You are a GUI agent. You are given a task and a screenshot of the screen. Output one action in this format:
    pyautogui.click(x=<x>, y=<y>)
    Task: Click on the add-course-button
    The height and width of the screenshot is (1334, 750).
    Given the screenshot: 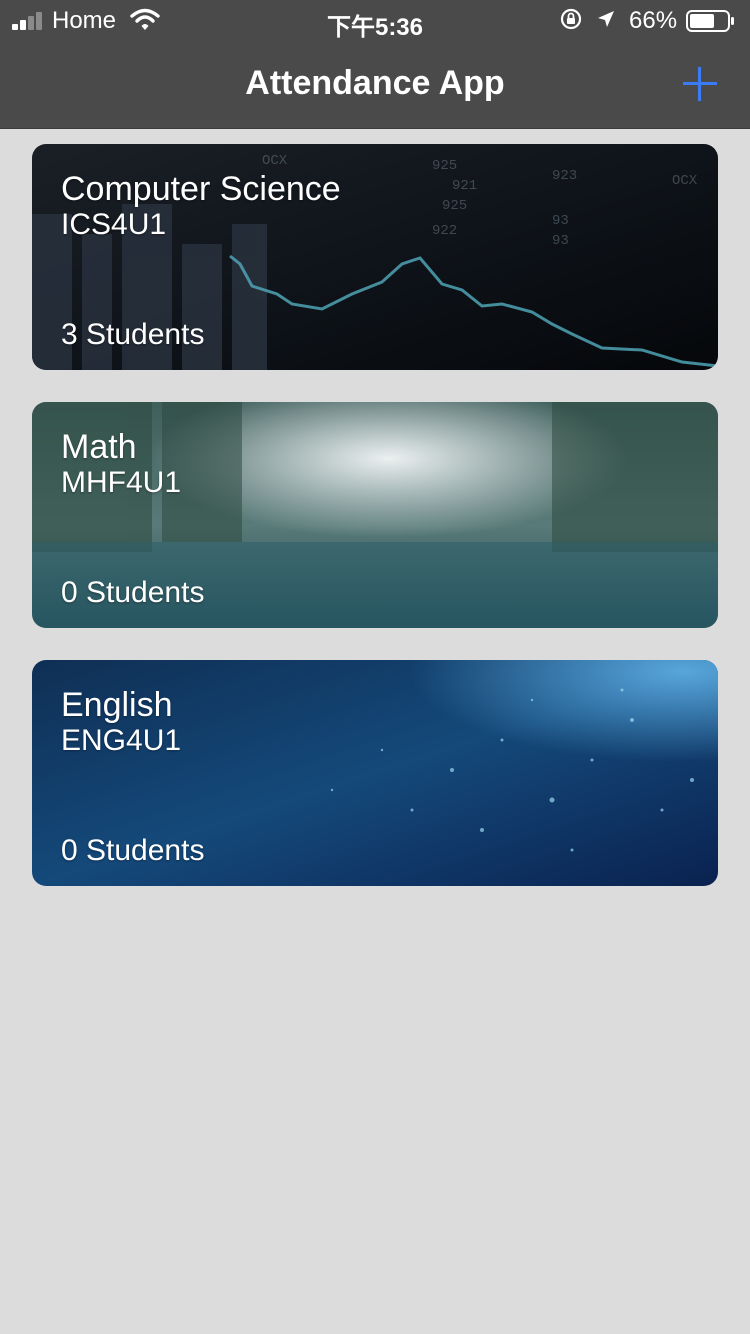 What is the action you would take?
    pyautogui.click(x=700, y=84)
    